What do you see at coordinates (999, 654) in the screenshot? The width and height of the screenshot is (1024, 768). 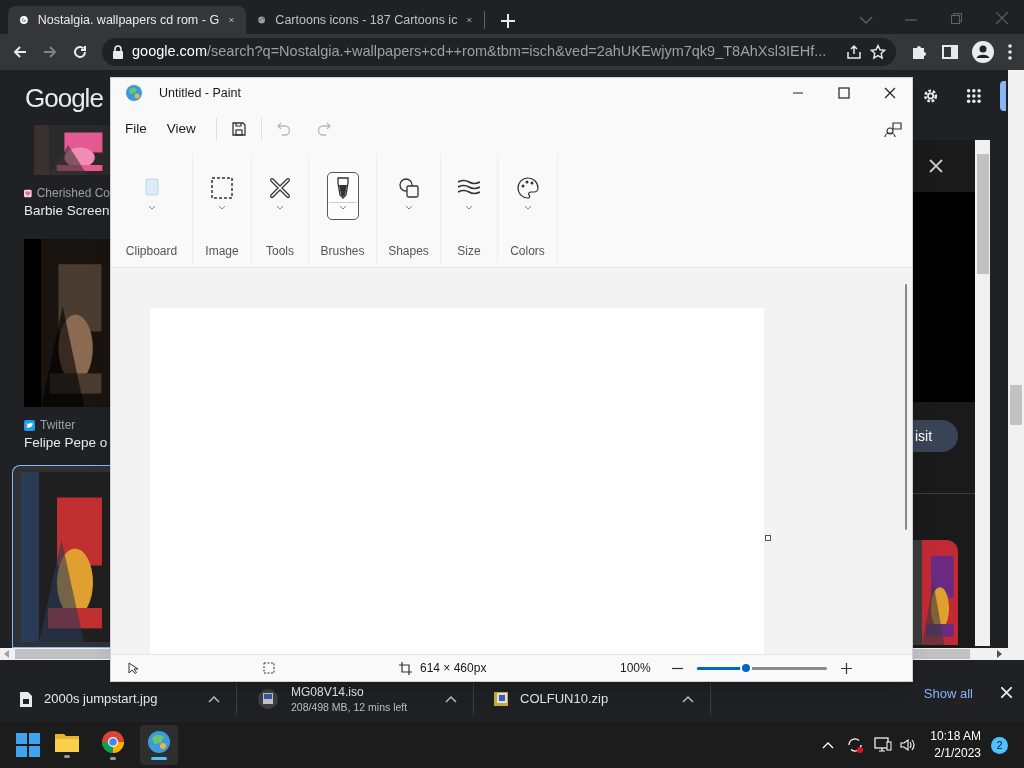 I see `scroll-right-icon` at bounding box center [999, 654].